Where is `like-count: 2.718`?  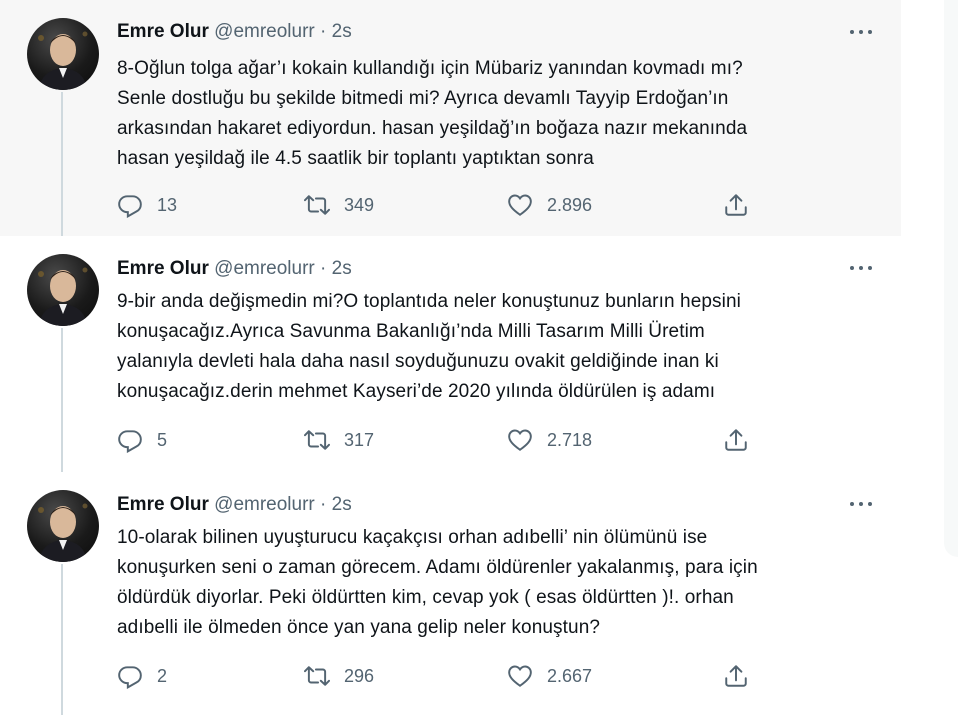 like-count: 2.718 is located at coordinates (570, 439).